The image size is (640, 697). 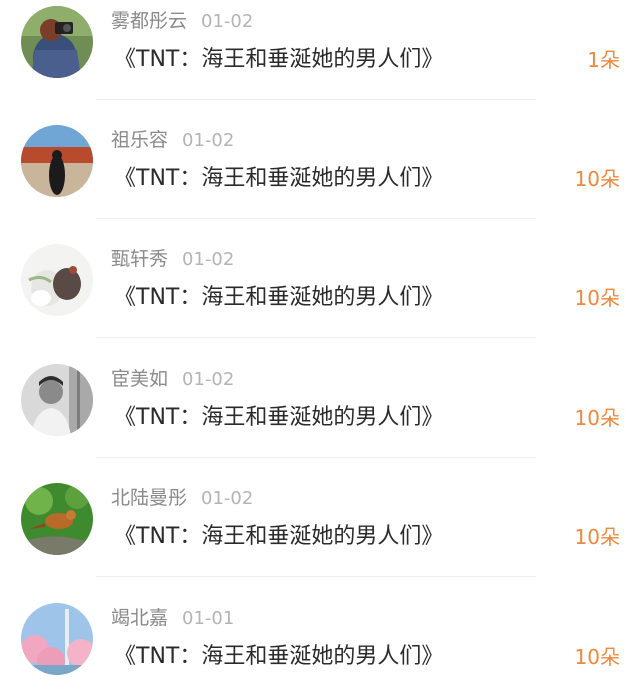 I want to click on list-item: 雾都彤云 01-02 《TNT：海王和垂涎她的男人们》 1朵, so click(x=320, y=50).